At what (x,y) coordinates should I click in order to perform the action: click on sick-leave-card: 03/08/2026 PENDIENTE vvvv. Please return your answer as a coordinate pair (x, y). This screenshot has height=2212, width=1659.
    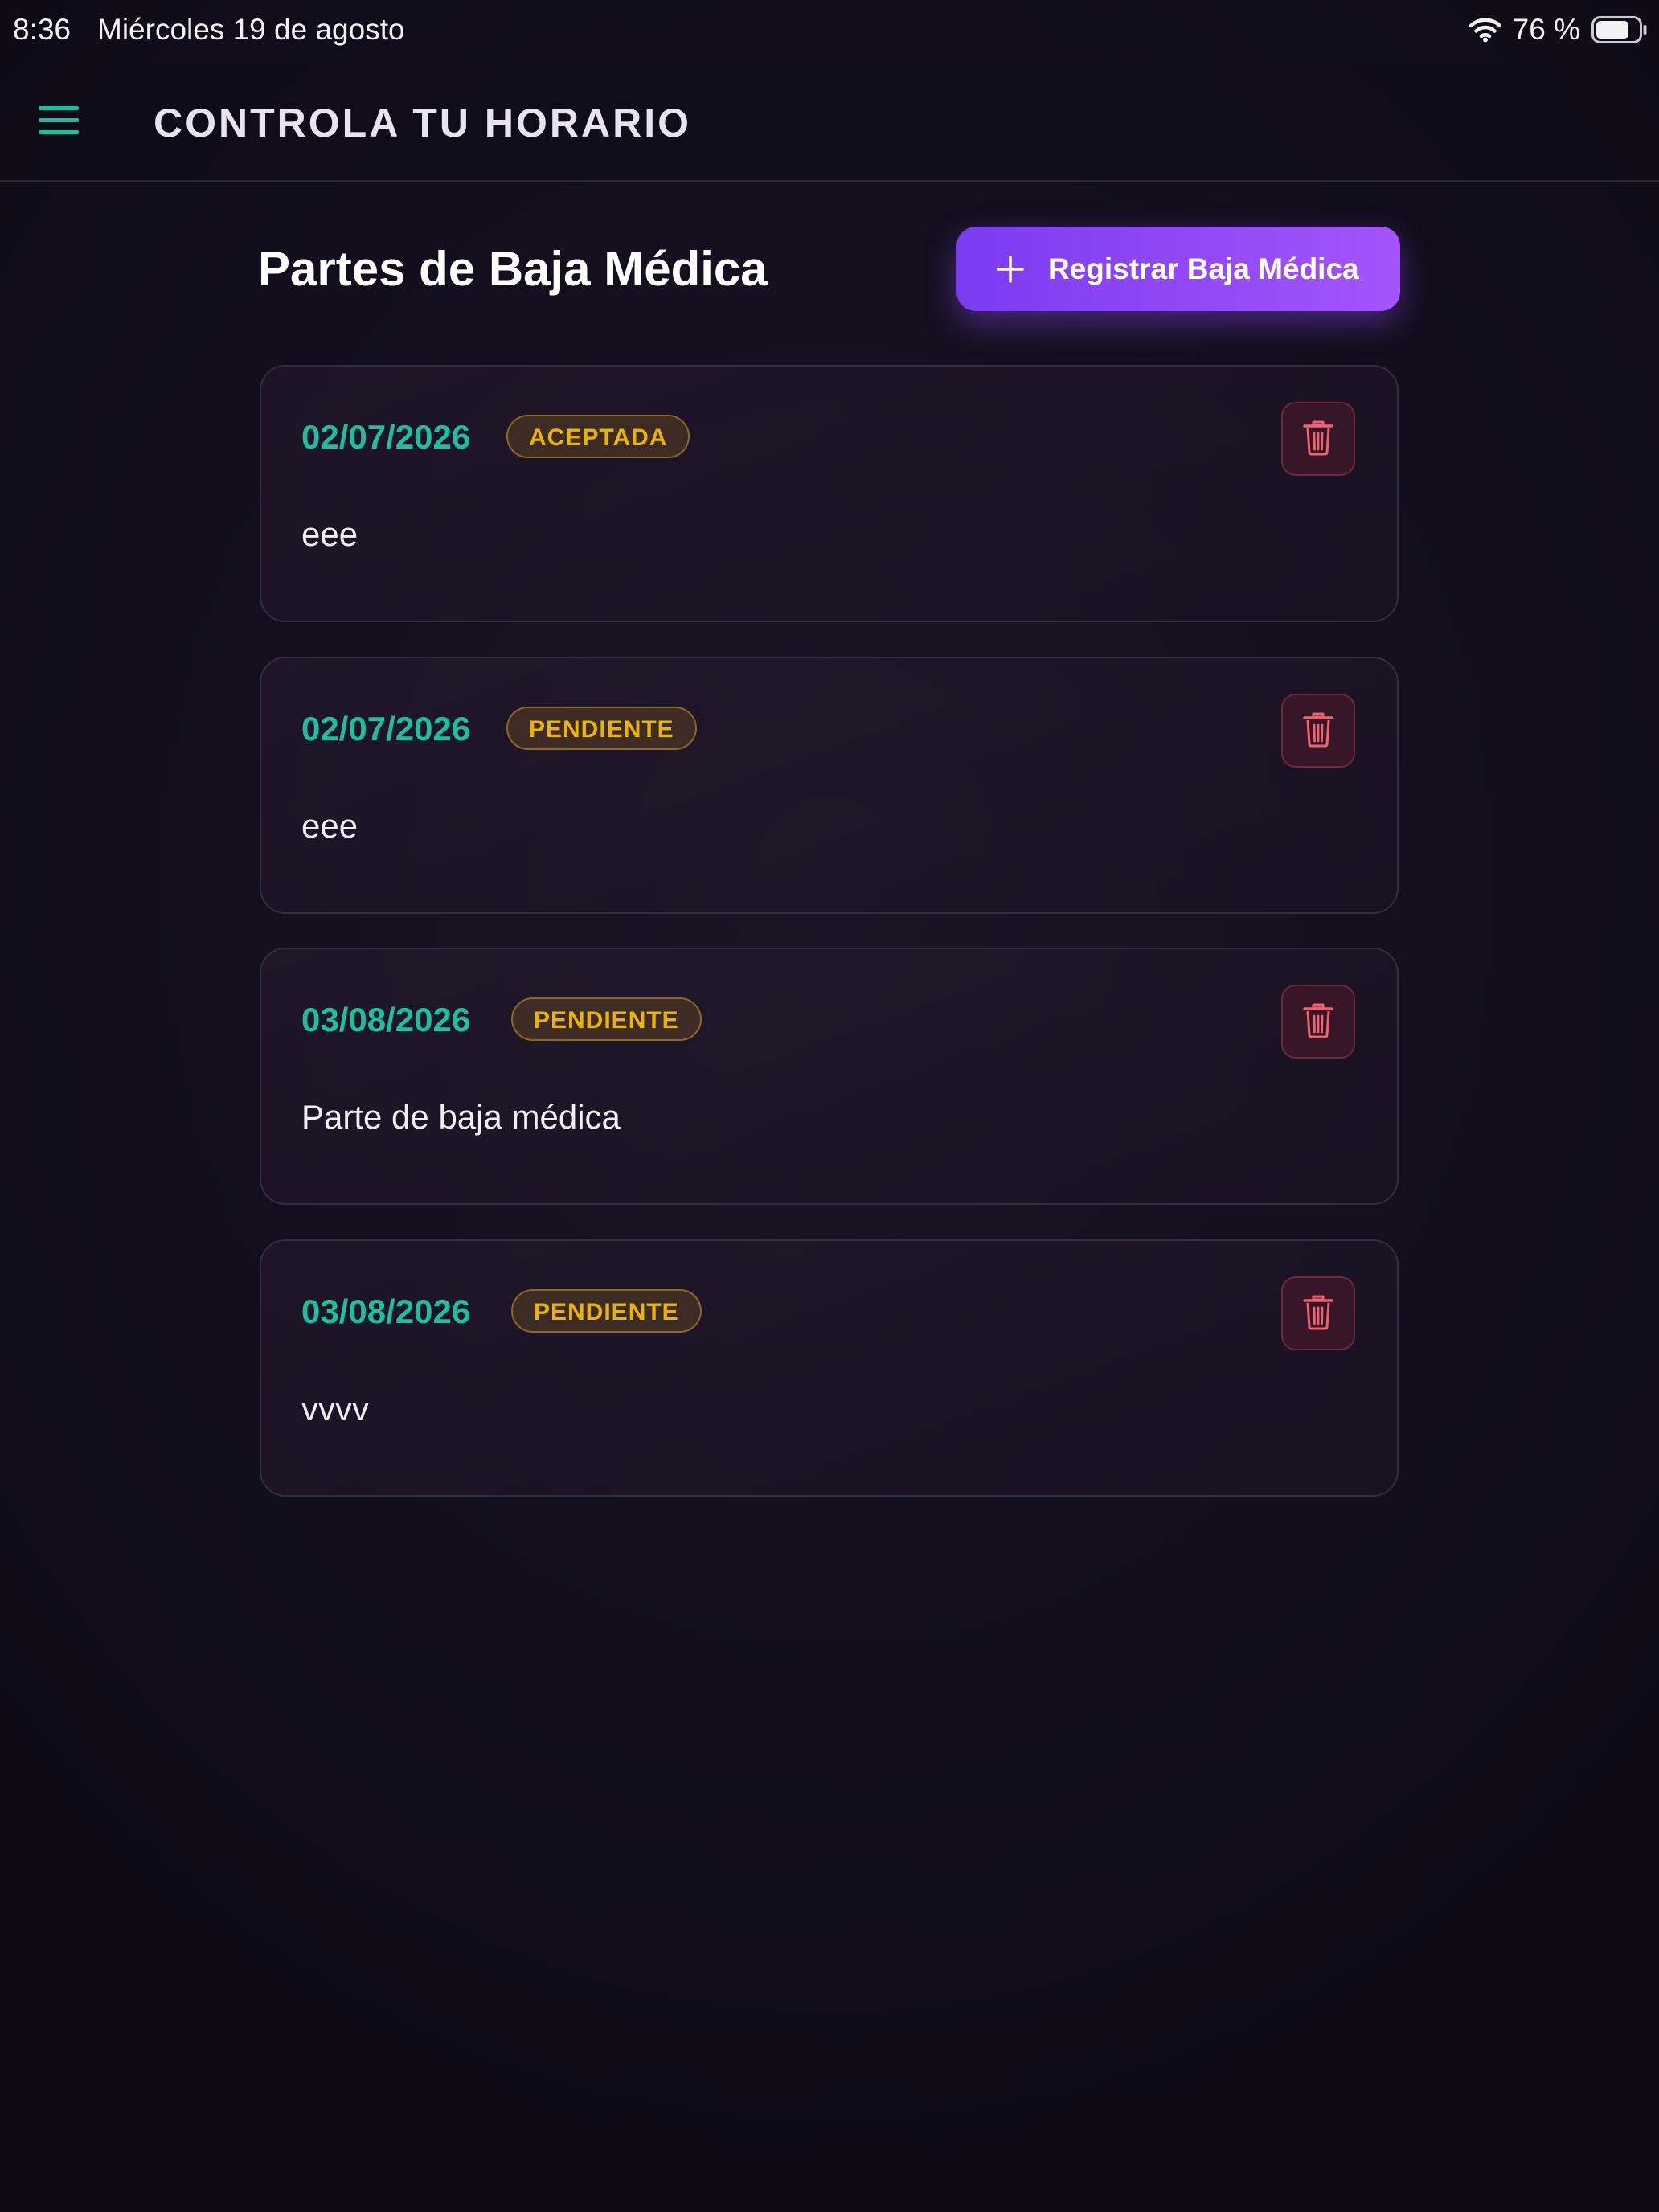
    Looking at the image, I should click on (829, 1368).